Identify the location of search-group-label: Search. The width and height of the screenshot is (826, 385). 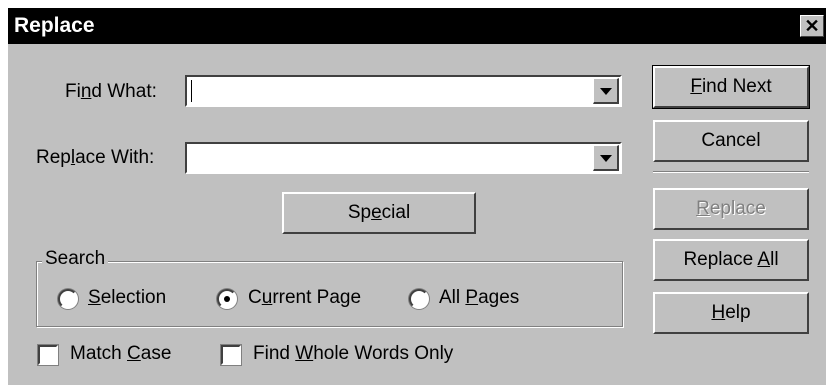
(75, 259).